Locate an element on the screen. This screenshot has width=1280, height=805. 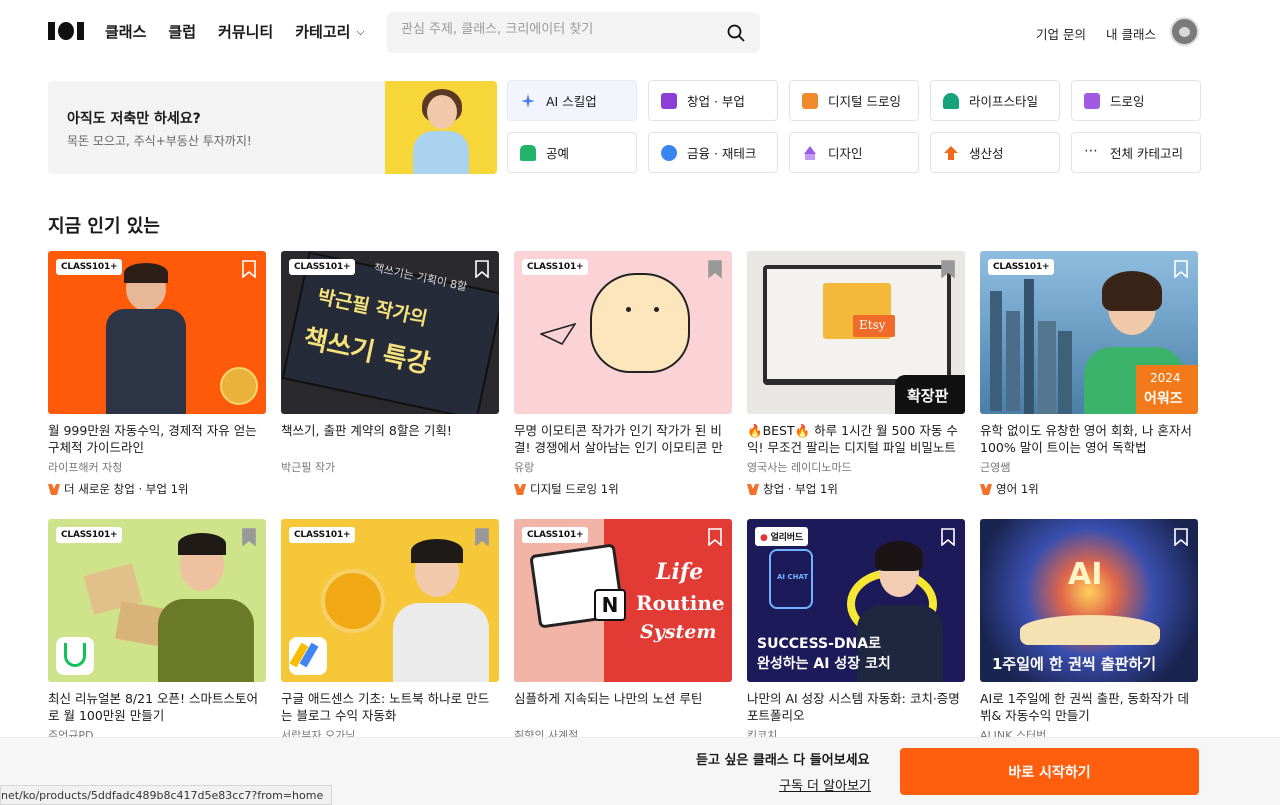
nav-category: 카테고리 ⌵ is located at coordinates (330, 31).